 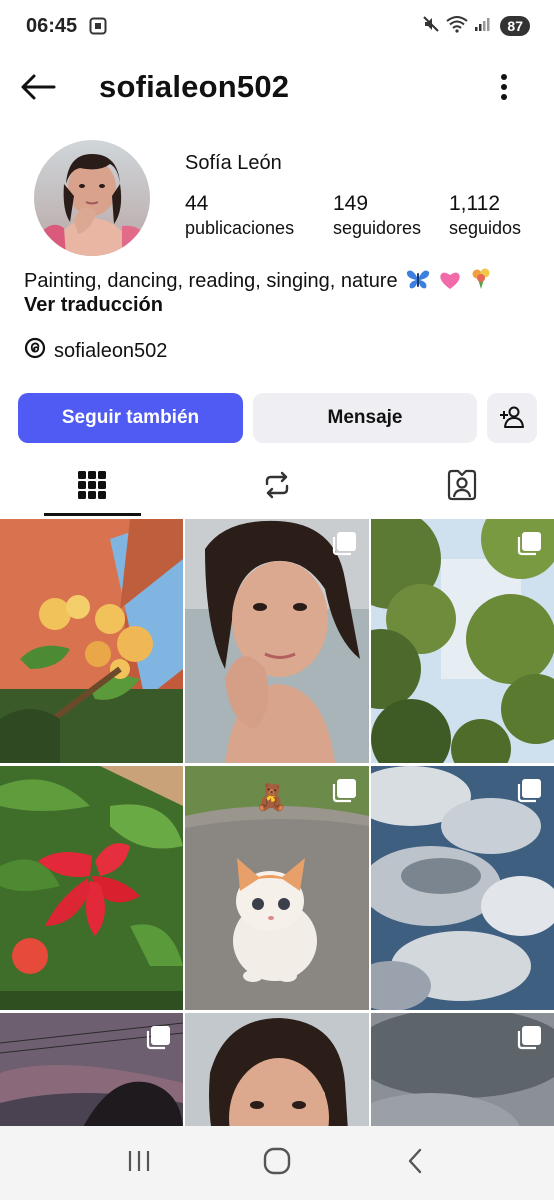 I want to click on stat-followers-count: 149, so click(x=351, y=203).